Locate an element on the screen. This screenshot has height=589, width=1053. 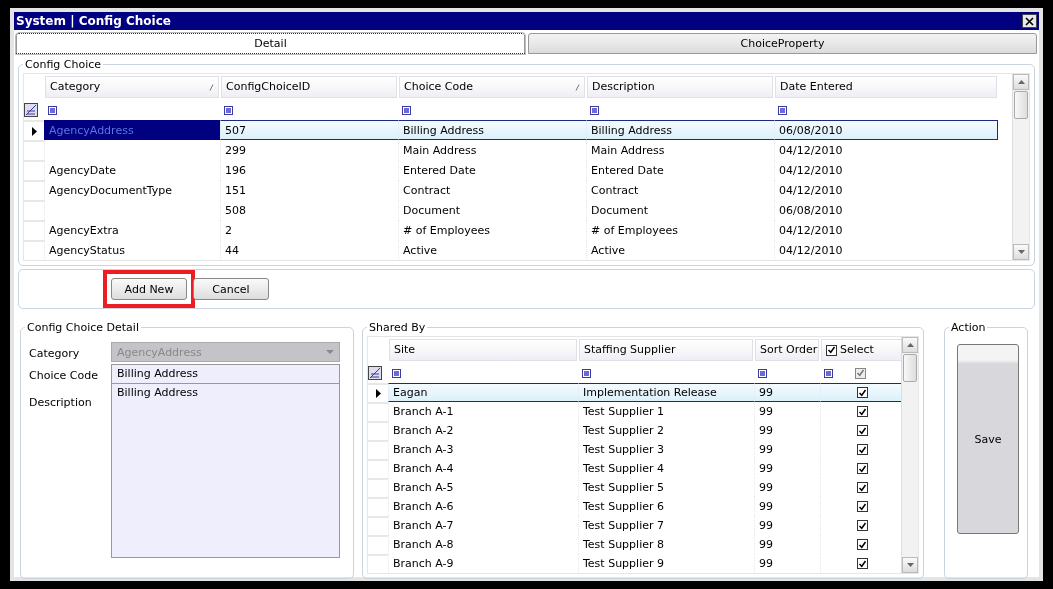
table-cell: Branch A-5 is located at coordinates (423, 487).